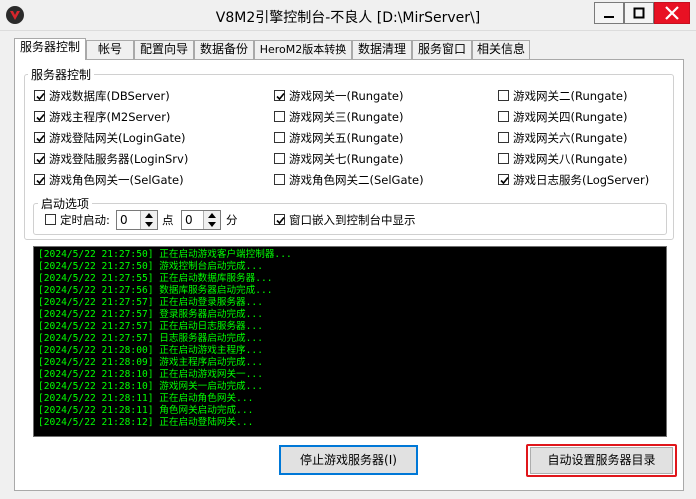 The height and width of the screenshot is (499, 696). I want to click on close-button, so click(672, 13).